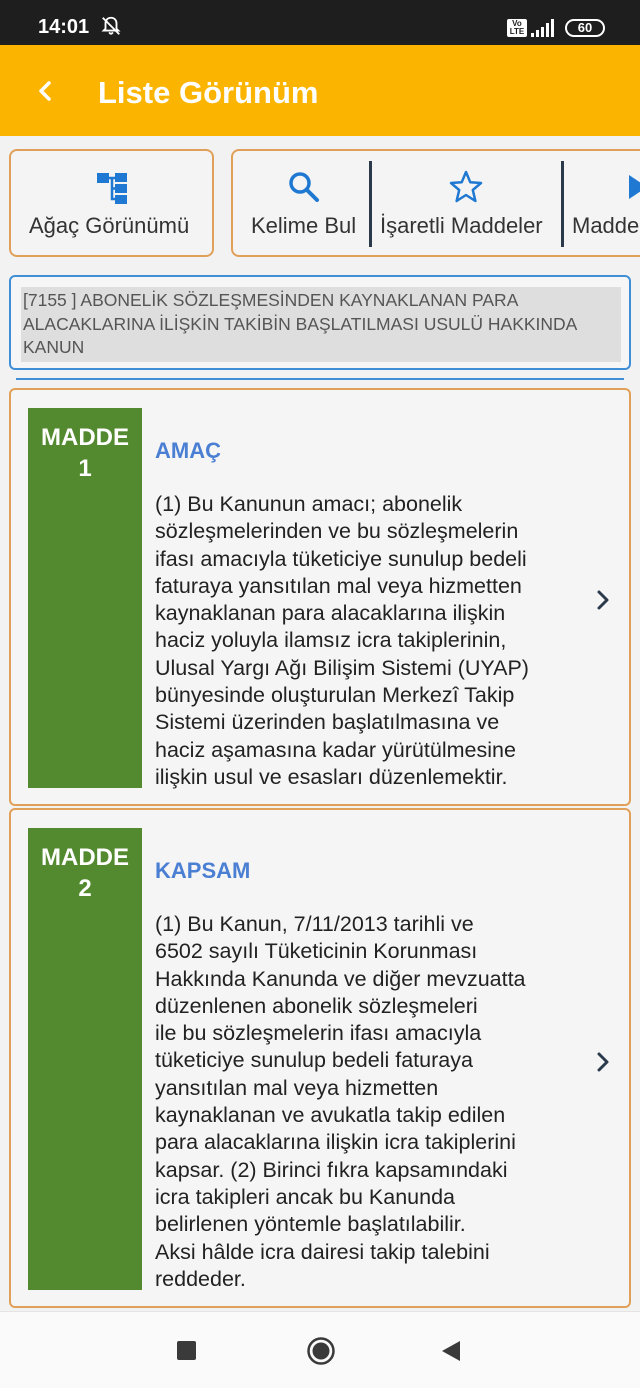 This screenshot has width=640, height=1388. I want to click on tree-view-item: Ağaç Görünümü, so click(111, 203).